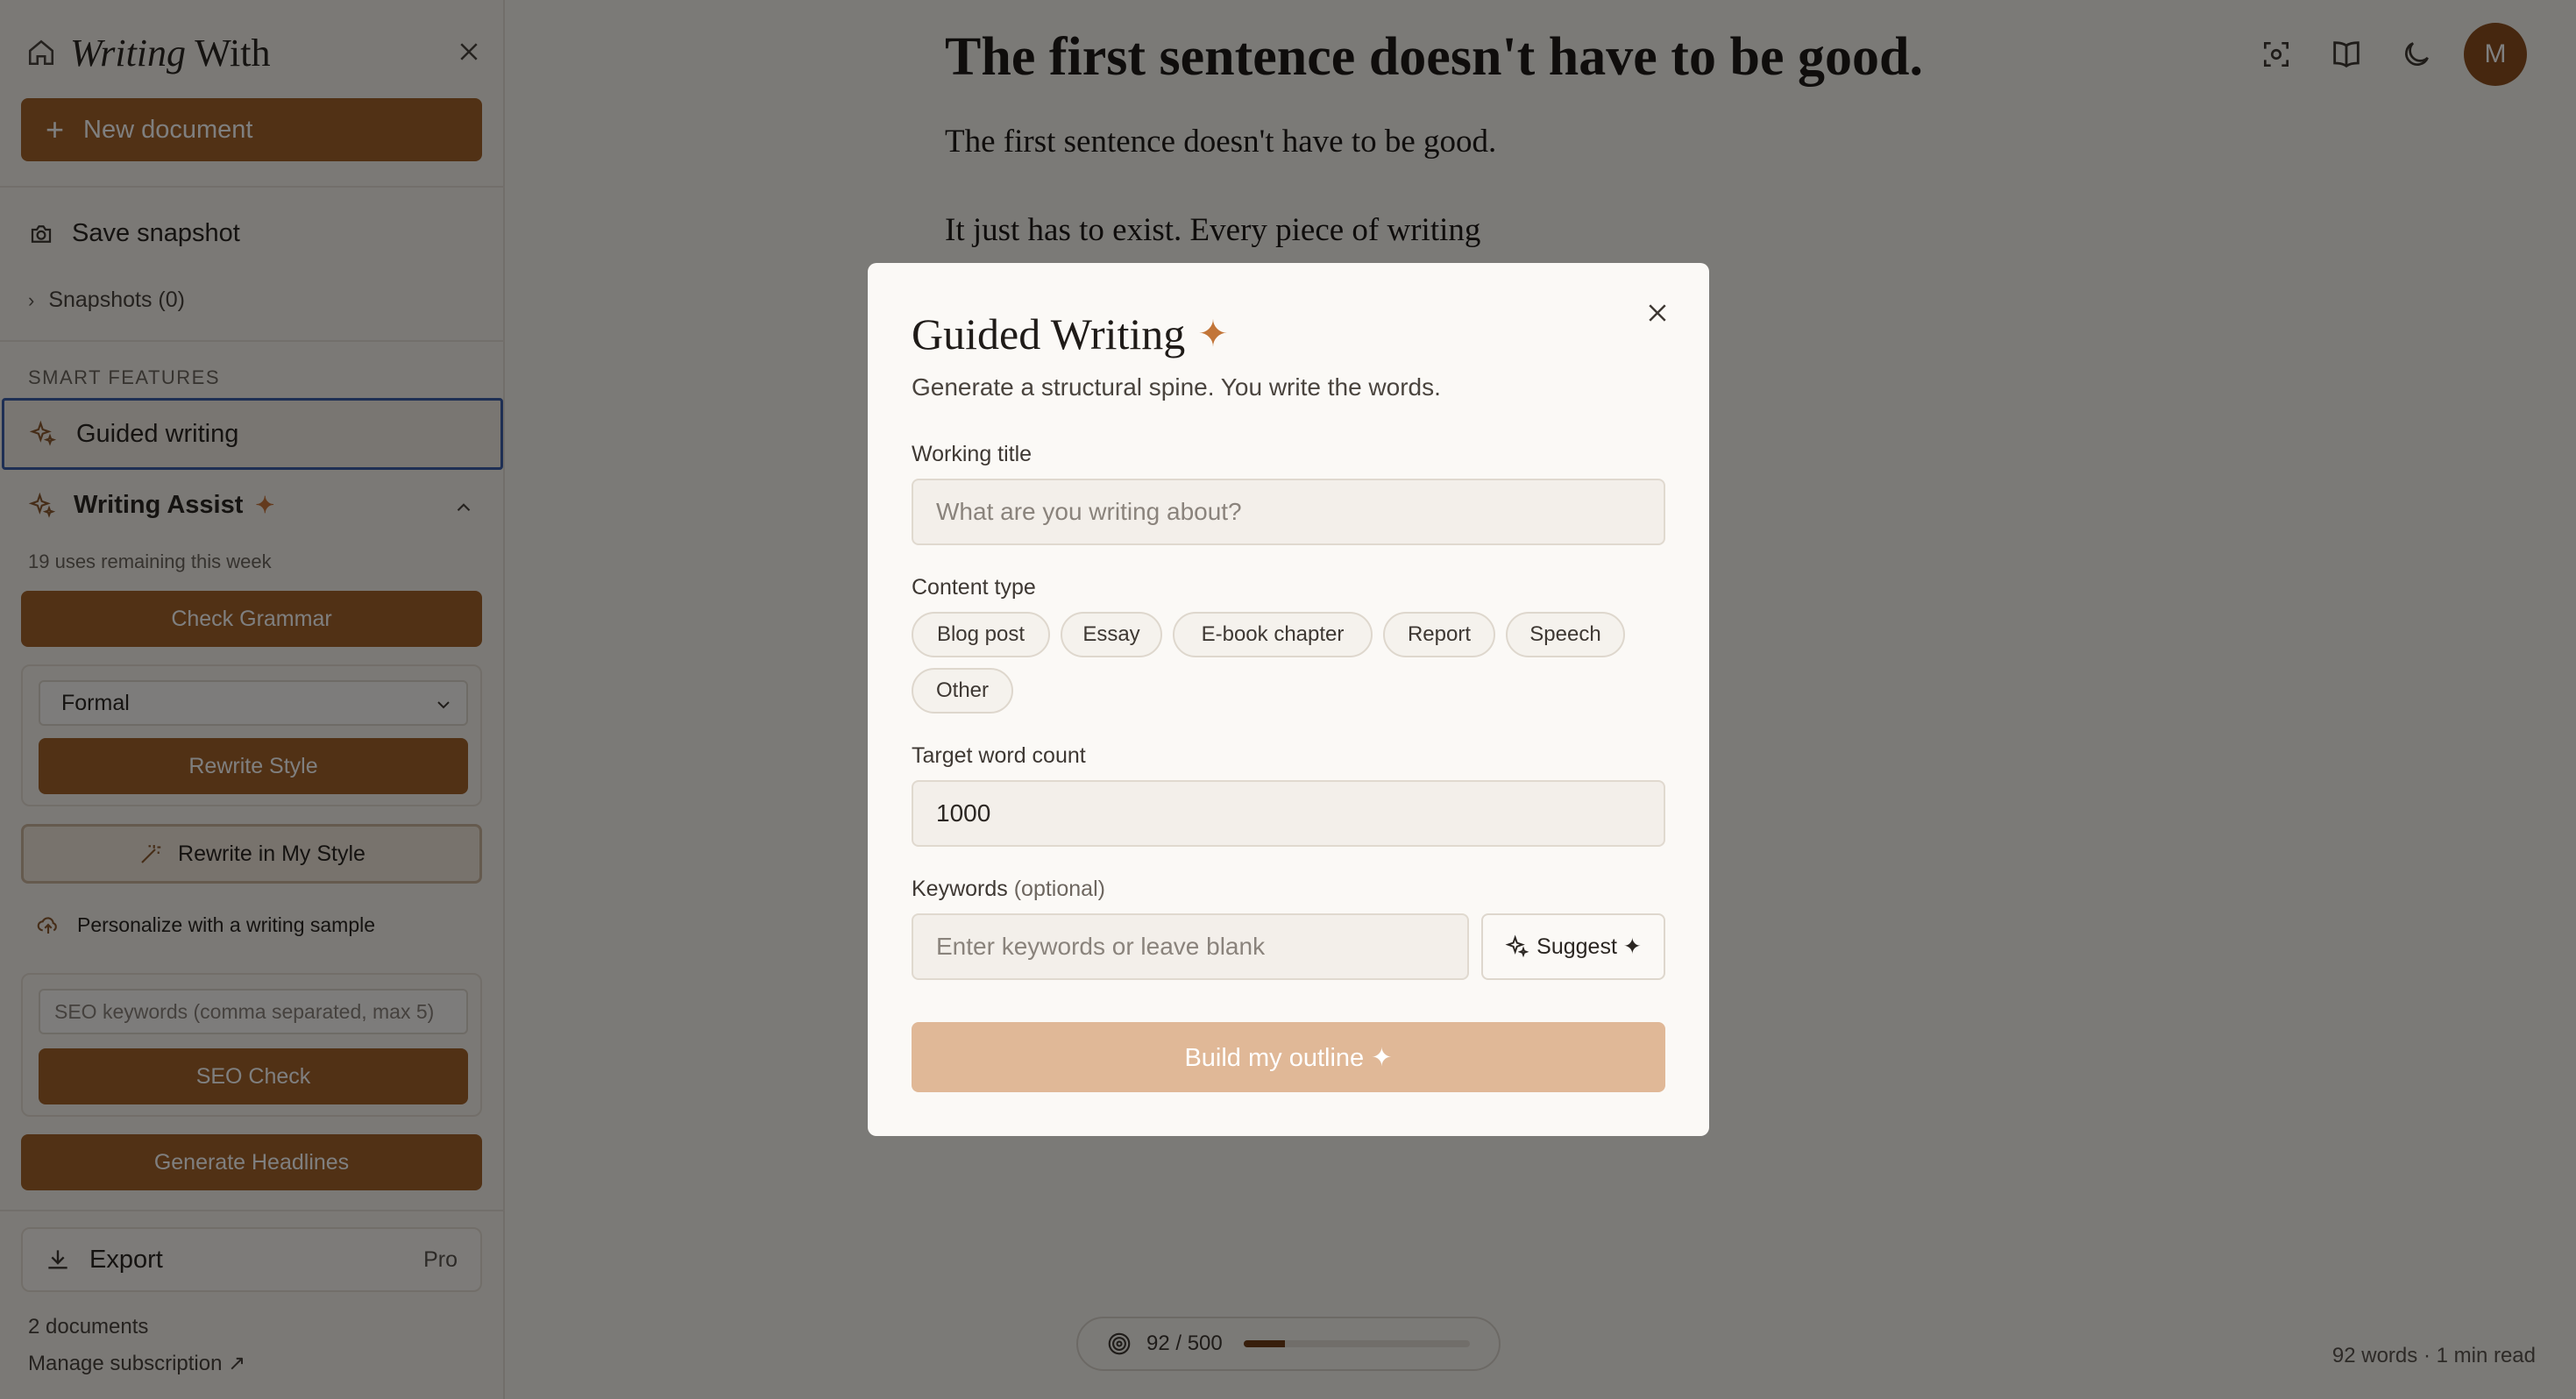 The image size is (2576, 1399). Describe the element at coordinates (1517, 946) in the screenshot. I see `sparkles-icon` at that location.